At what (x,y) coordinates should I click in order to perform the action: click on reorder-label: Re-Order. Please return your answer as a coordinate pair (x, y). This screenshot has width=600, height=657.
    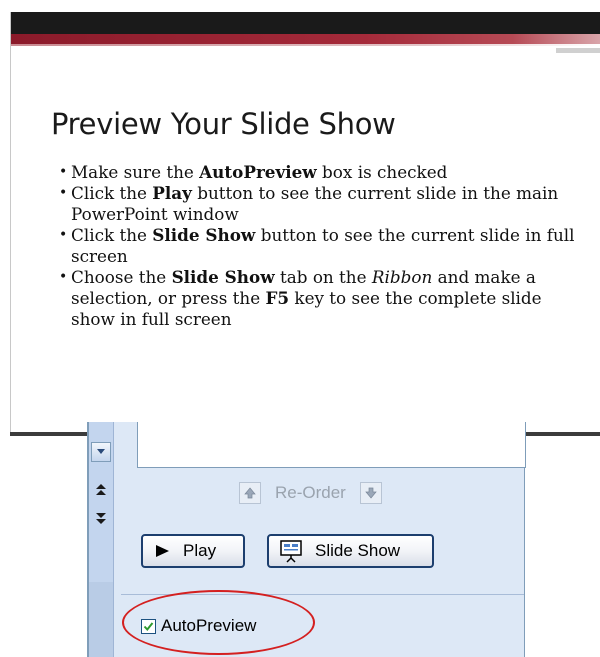
    Looking at the image, I should click on (310, 492).